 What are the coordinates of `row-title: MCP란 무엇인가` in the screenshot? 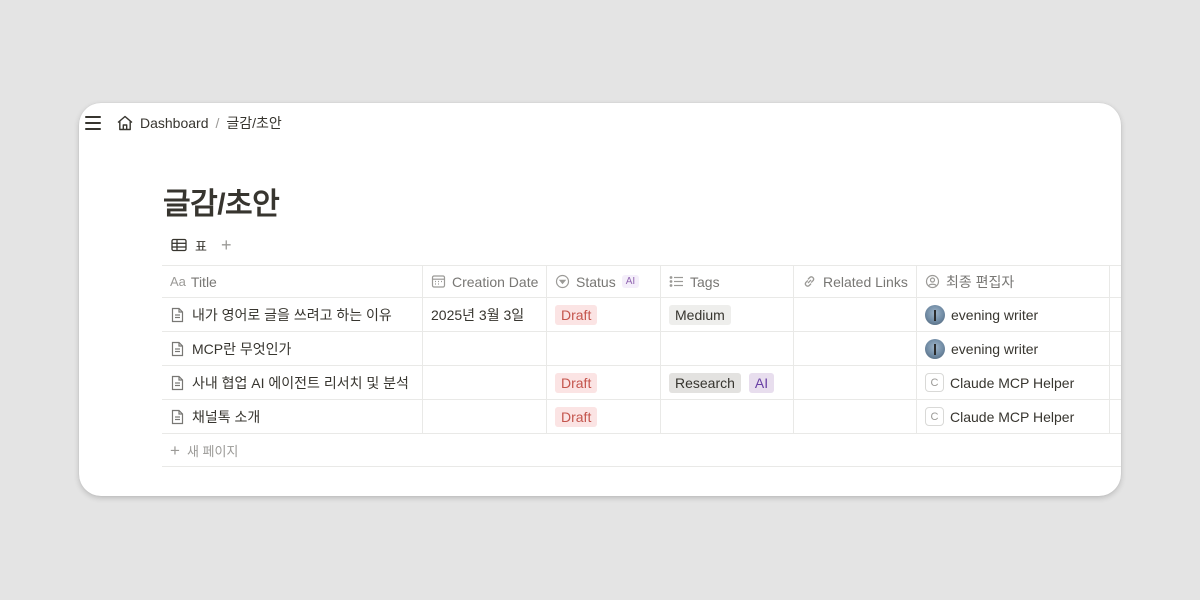 It's located at (242, 348).